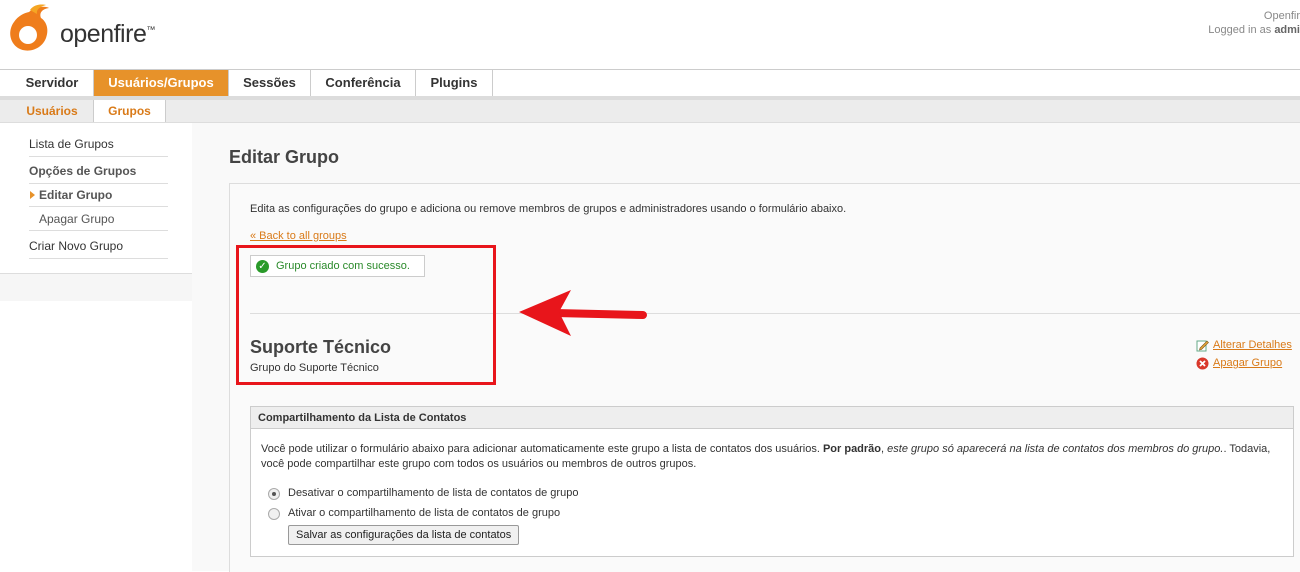  I want to click on tab-servidor: Servidor, so click(52, 83).